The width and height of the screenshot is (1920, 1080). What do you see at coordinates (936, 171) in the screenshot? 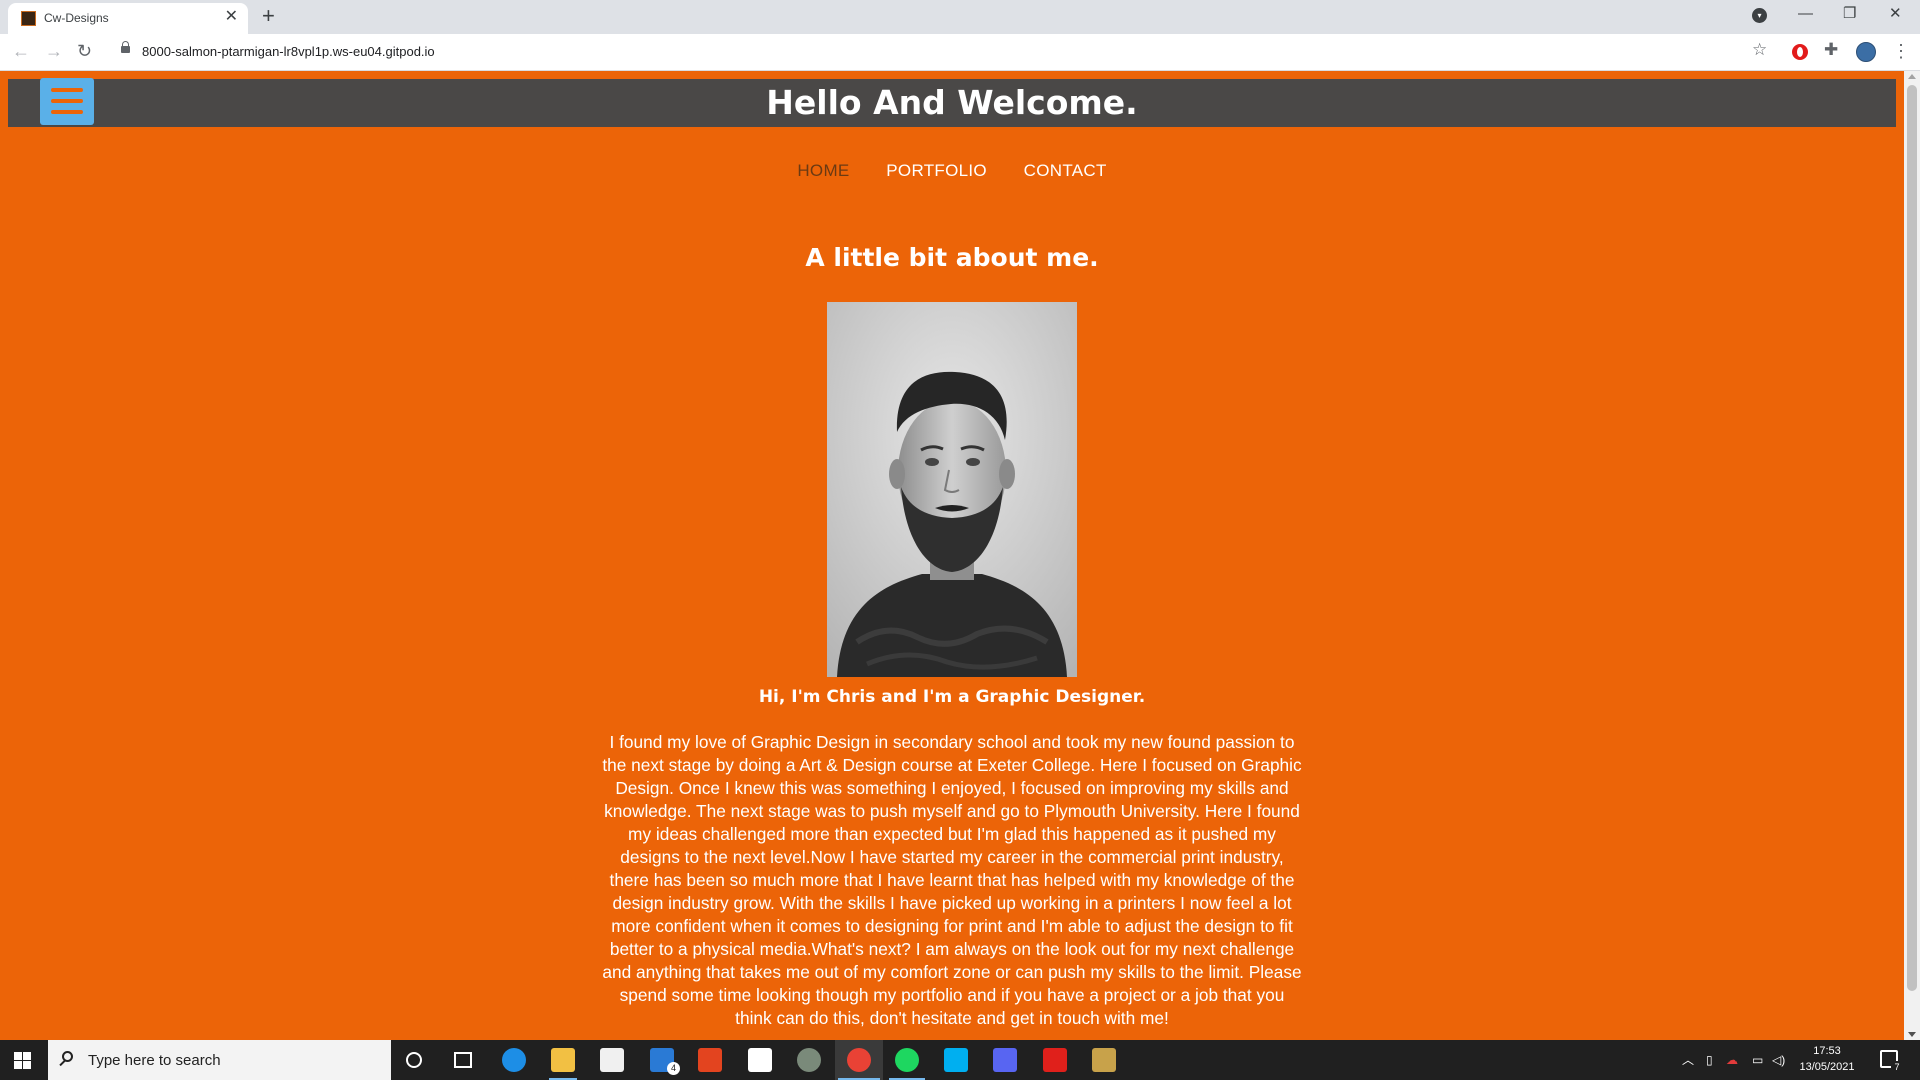
I see `nav-portfolio: PORTFOLIO` at bounding box center [936, 171].